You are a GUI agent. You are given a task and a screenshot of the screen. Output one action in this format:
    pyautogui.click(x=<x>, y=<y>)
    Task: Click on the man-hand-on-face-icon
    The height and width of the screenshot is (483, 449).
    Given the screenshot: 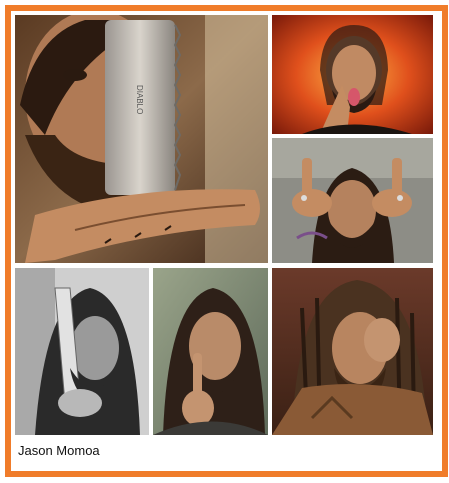 What is the action you would take?
    pyautogui.click(x=352, y=351)
    